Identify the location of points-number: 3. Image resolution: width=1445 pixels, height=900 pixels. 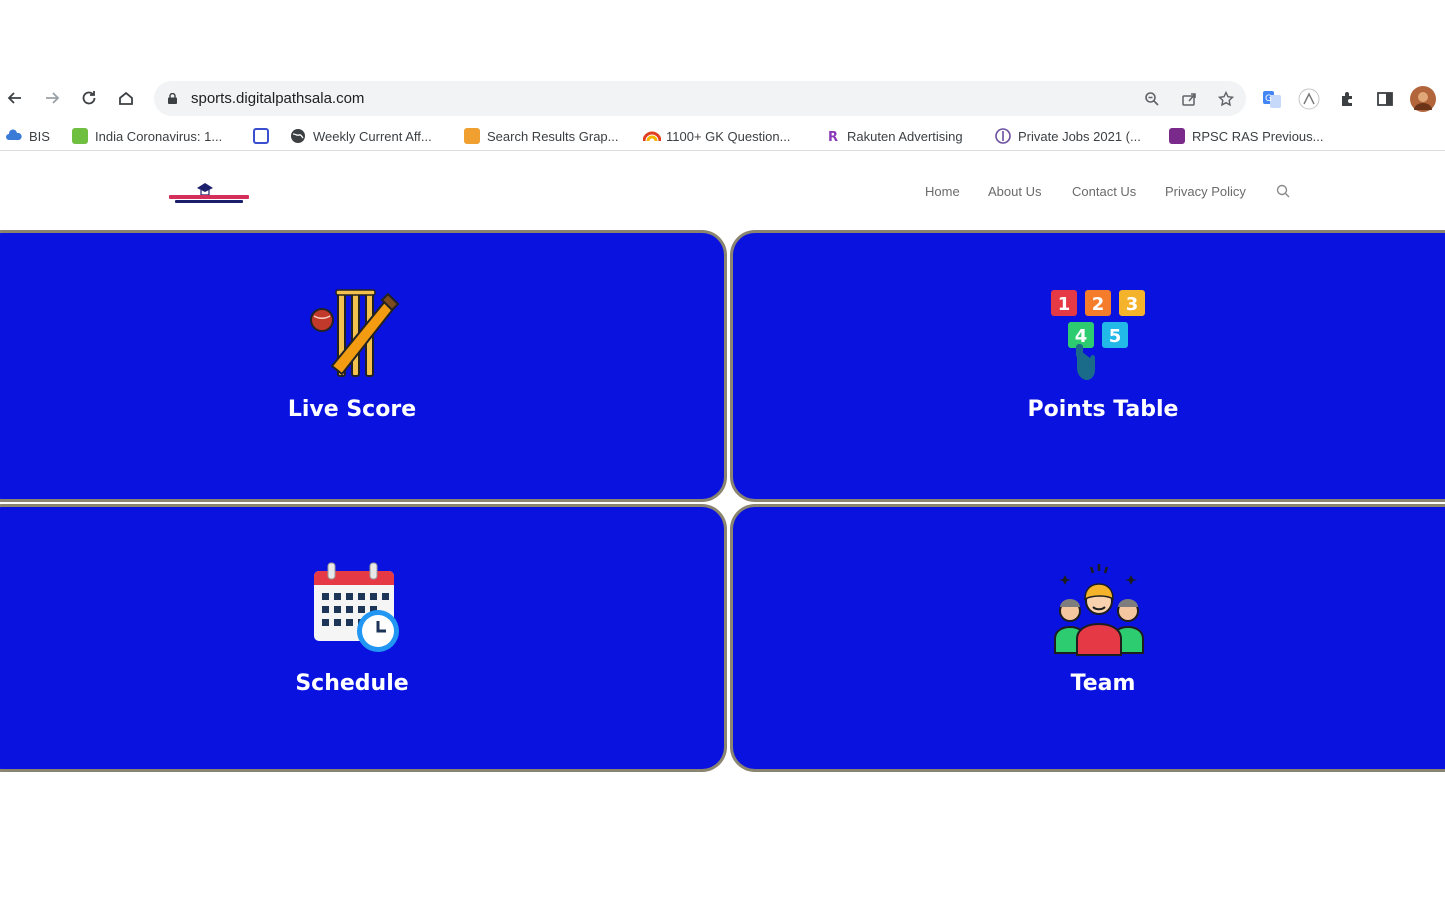
(1132, 304).